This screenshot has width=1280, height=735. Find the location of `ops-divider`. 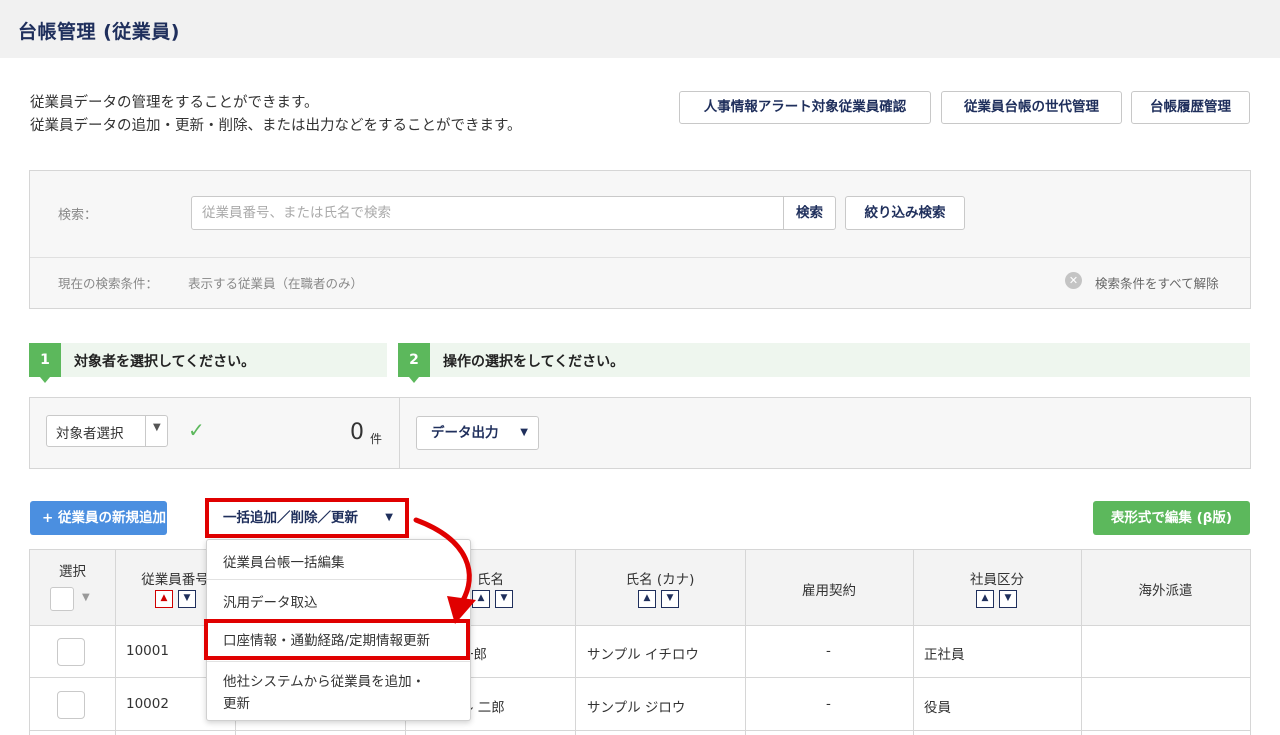

ops-divider is located at coordinates (399, 433).